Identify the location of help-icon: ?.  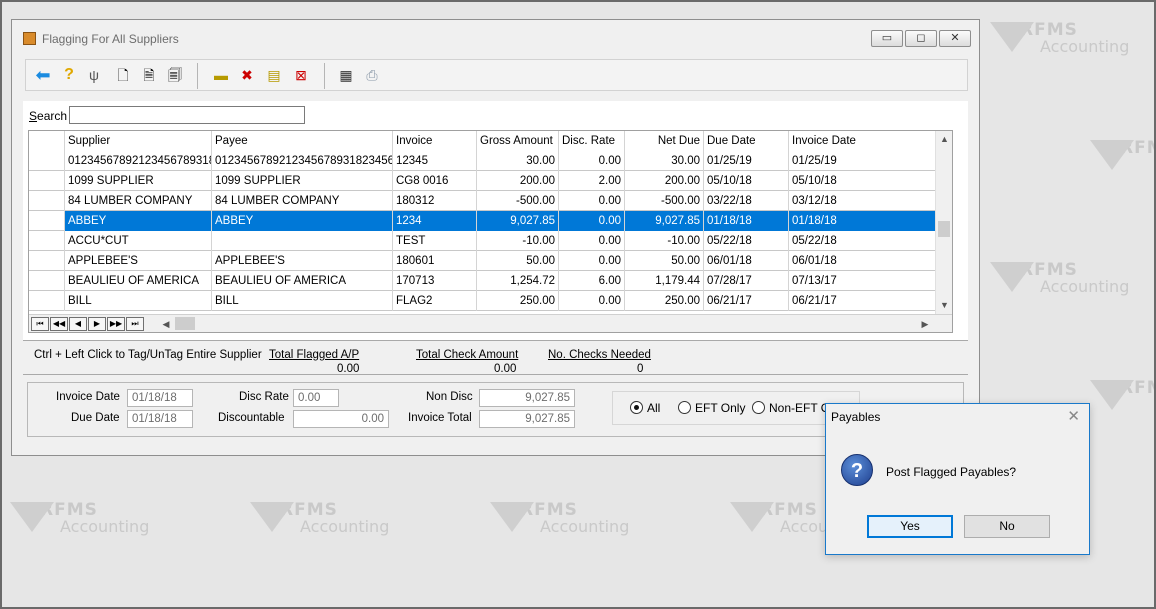
(69, 75).